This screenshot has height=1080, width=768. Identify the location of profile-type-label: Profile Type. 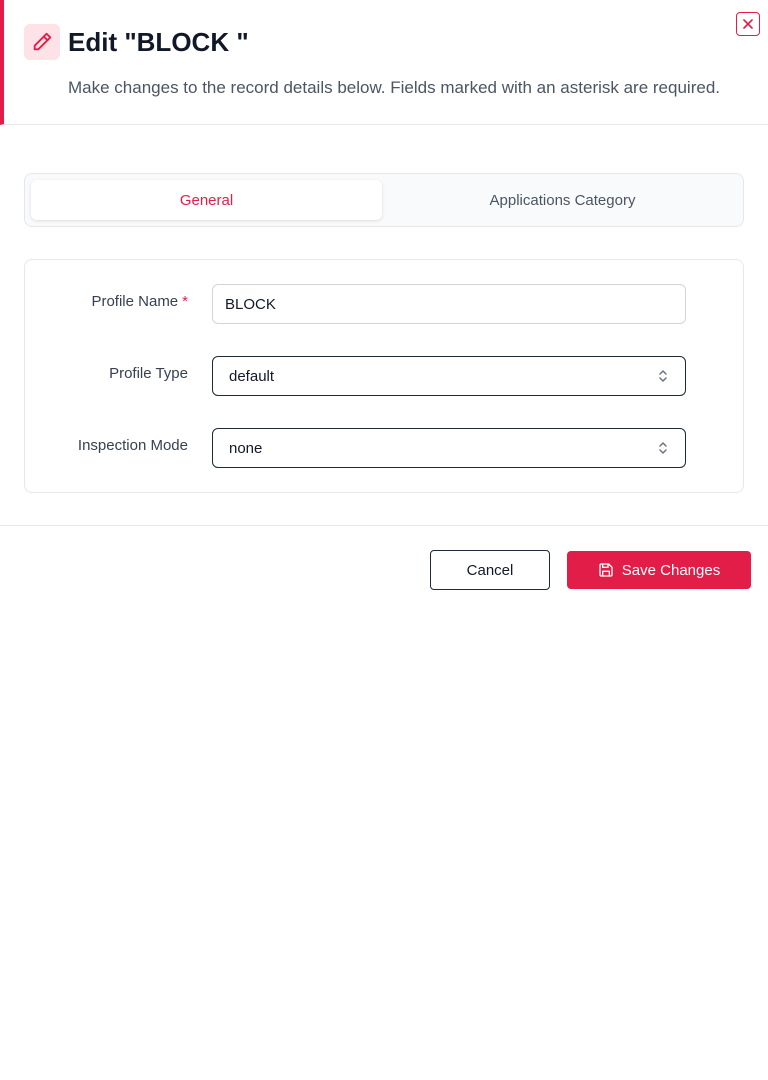
(148, 373).